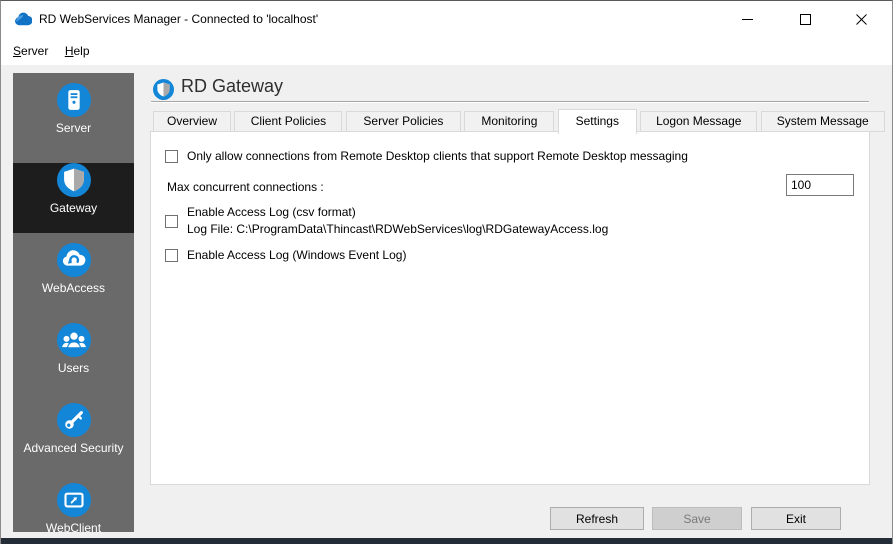 The height and width of the screenshot is (544, 893). I want to click on max-concurrent-input, so click(820, 185).